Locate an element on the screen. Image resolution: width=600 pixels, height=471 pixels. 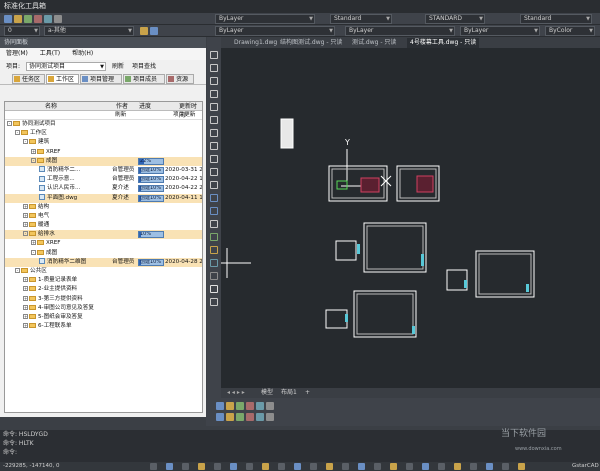
tree-row: +3-第三方提供资料 is located at coordinates (103, 299).